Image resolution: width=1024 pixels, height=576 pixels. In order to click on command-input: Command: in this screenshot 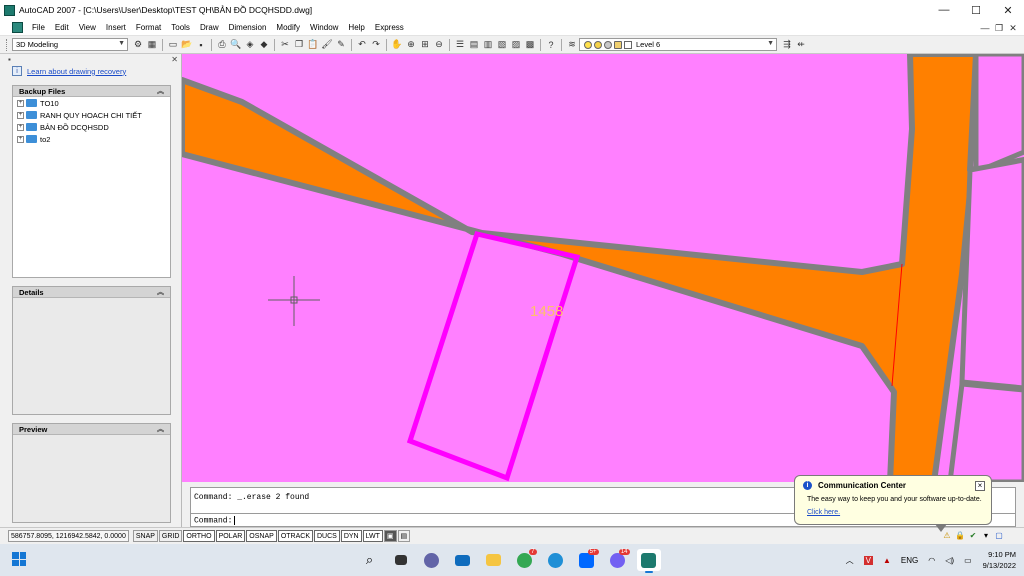, I will do `click(215, 521)`.